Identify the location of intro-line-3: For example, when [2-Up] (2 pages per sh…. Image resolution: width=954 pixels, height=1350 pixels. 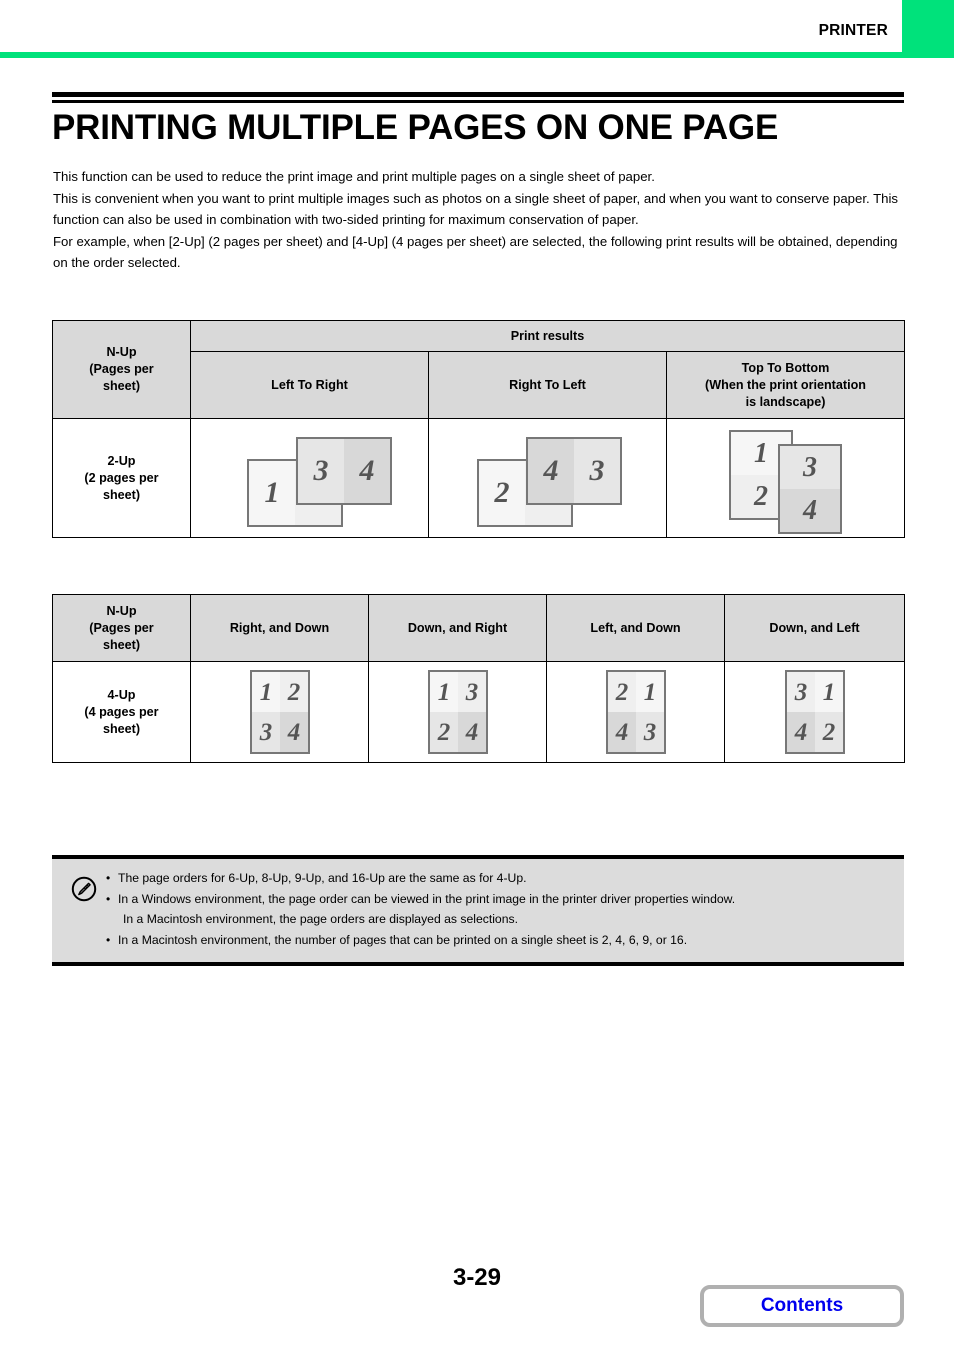
(475, 252).